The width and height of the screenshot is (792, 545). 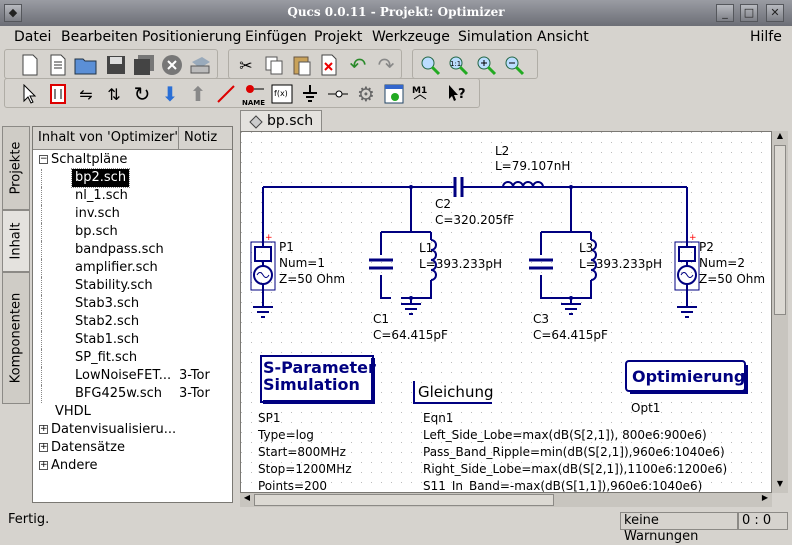 What do you see at coordinates (338, 37) in the screenshot?
I see `menu-projekt: Projekt` at bounding box center [338, 37].